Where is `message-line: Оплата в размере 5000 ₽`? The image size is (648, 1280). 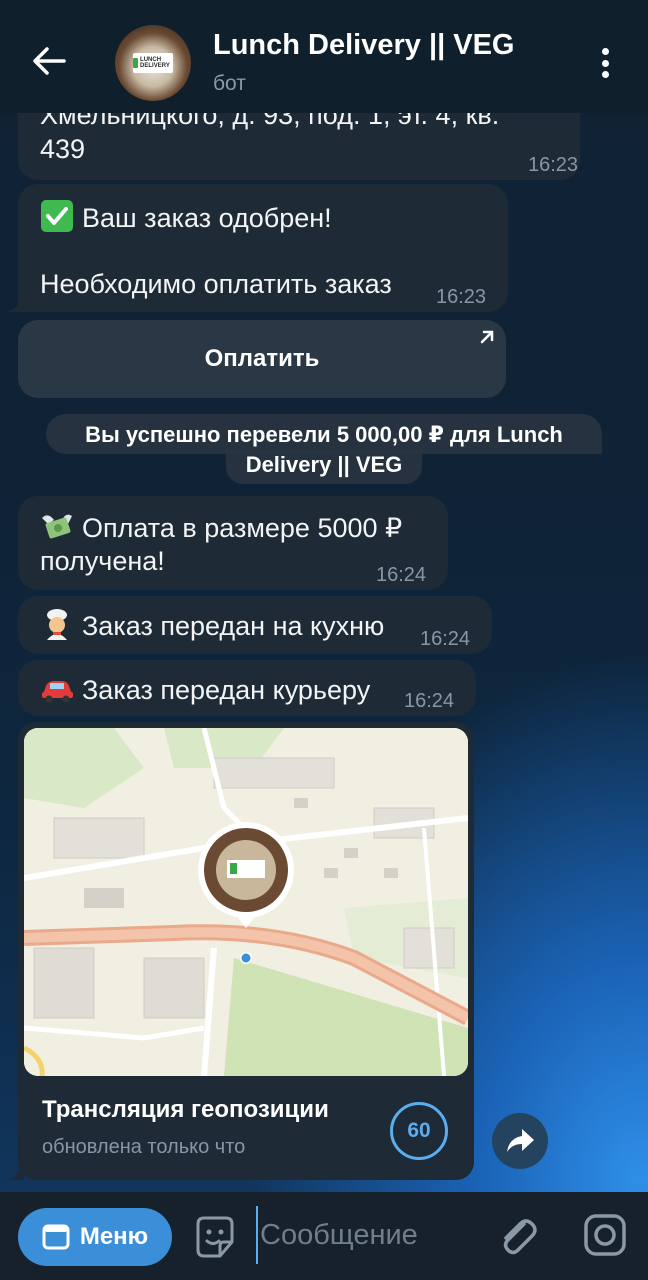
message-line: Оплата в размере 5000 ₽ is located at coordinates (221, 527).